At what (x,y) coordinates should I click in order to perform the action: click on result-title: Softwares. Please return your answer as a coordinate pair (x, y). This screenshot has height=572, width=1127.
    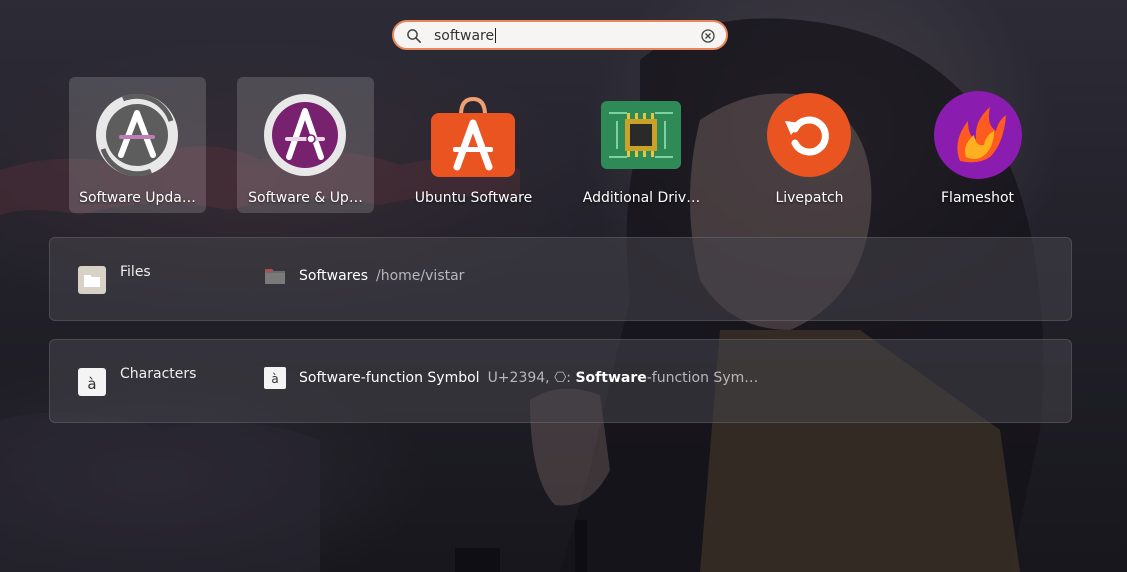
    Looking at the image, I should click on (334, 276).